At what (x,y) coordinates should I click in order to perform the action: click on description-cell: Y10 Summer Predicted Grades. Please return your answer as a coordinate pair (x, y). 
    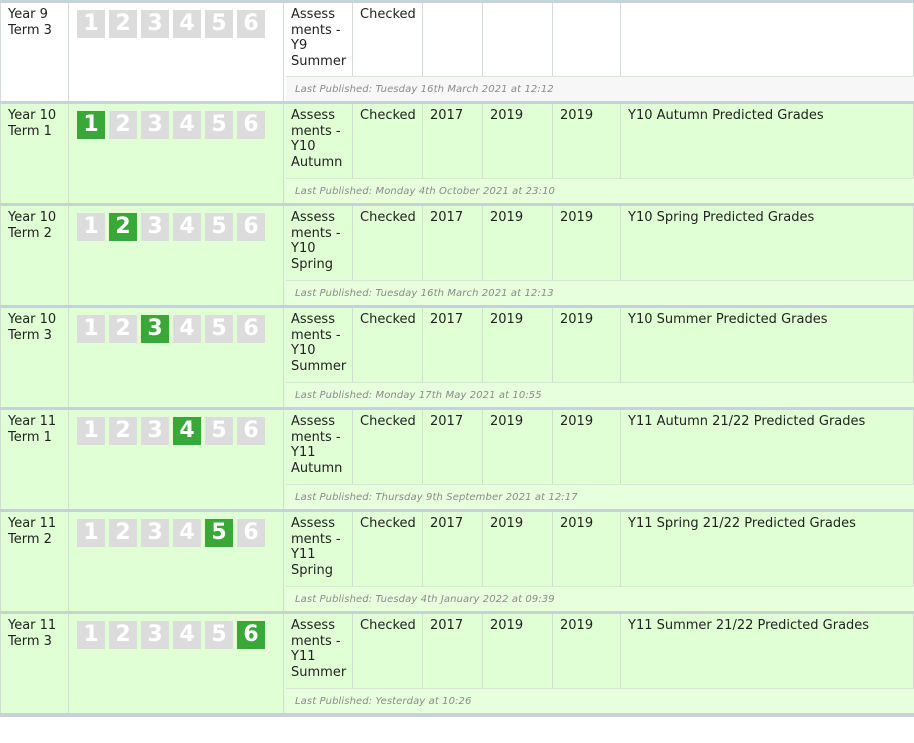
    Looking at the image, I should click on (767, 345).